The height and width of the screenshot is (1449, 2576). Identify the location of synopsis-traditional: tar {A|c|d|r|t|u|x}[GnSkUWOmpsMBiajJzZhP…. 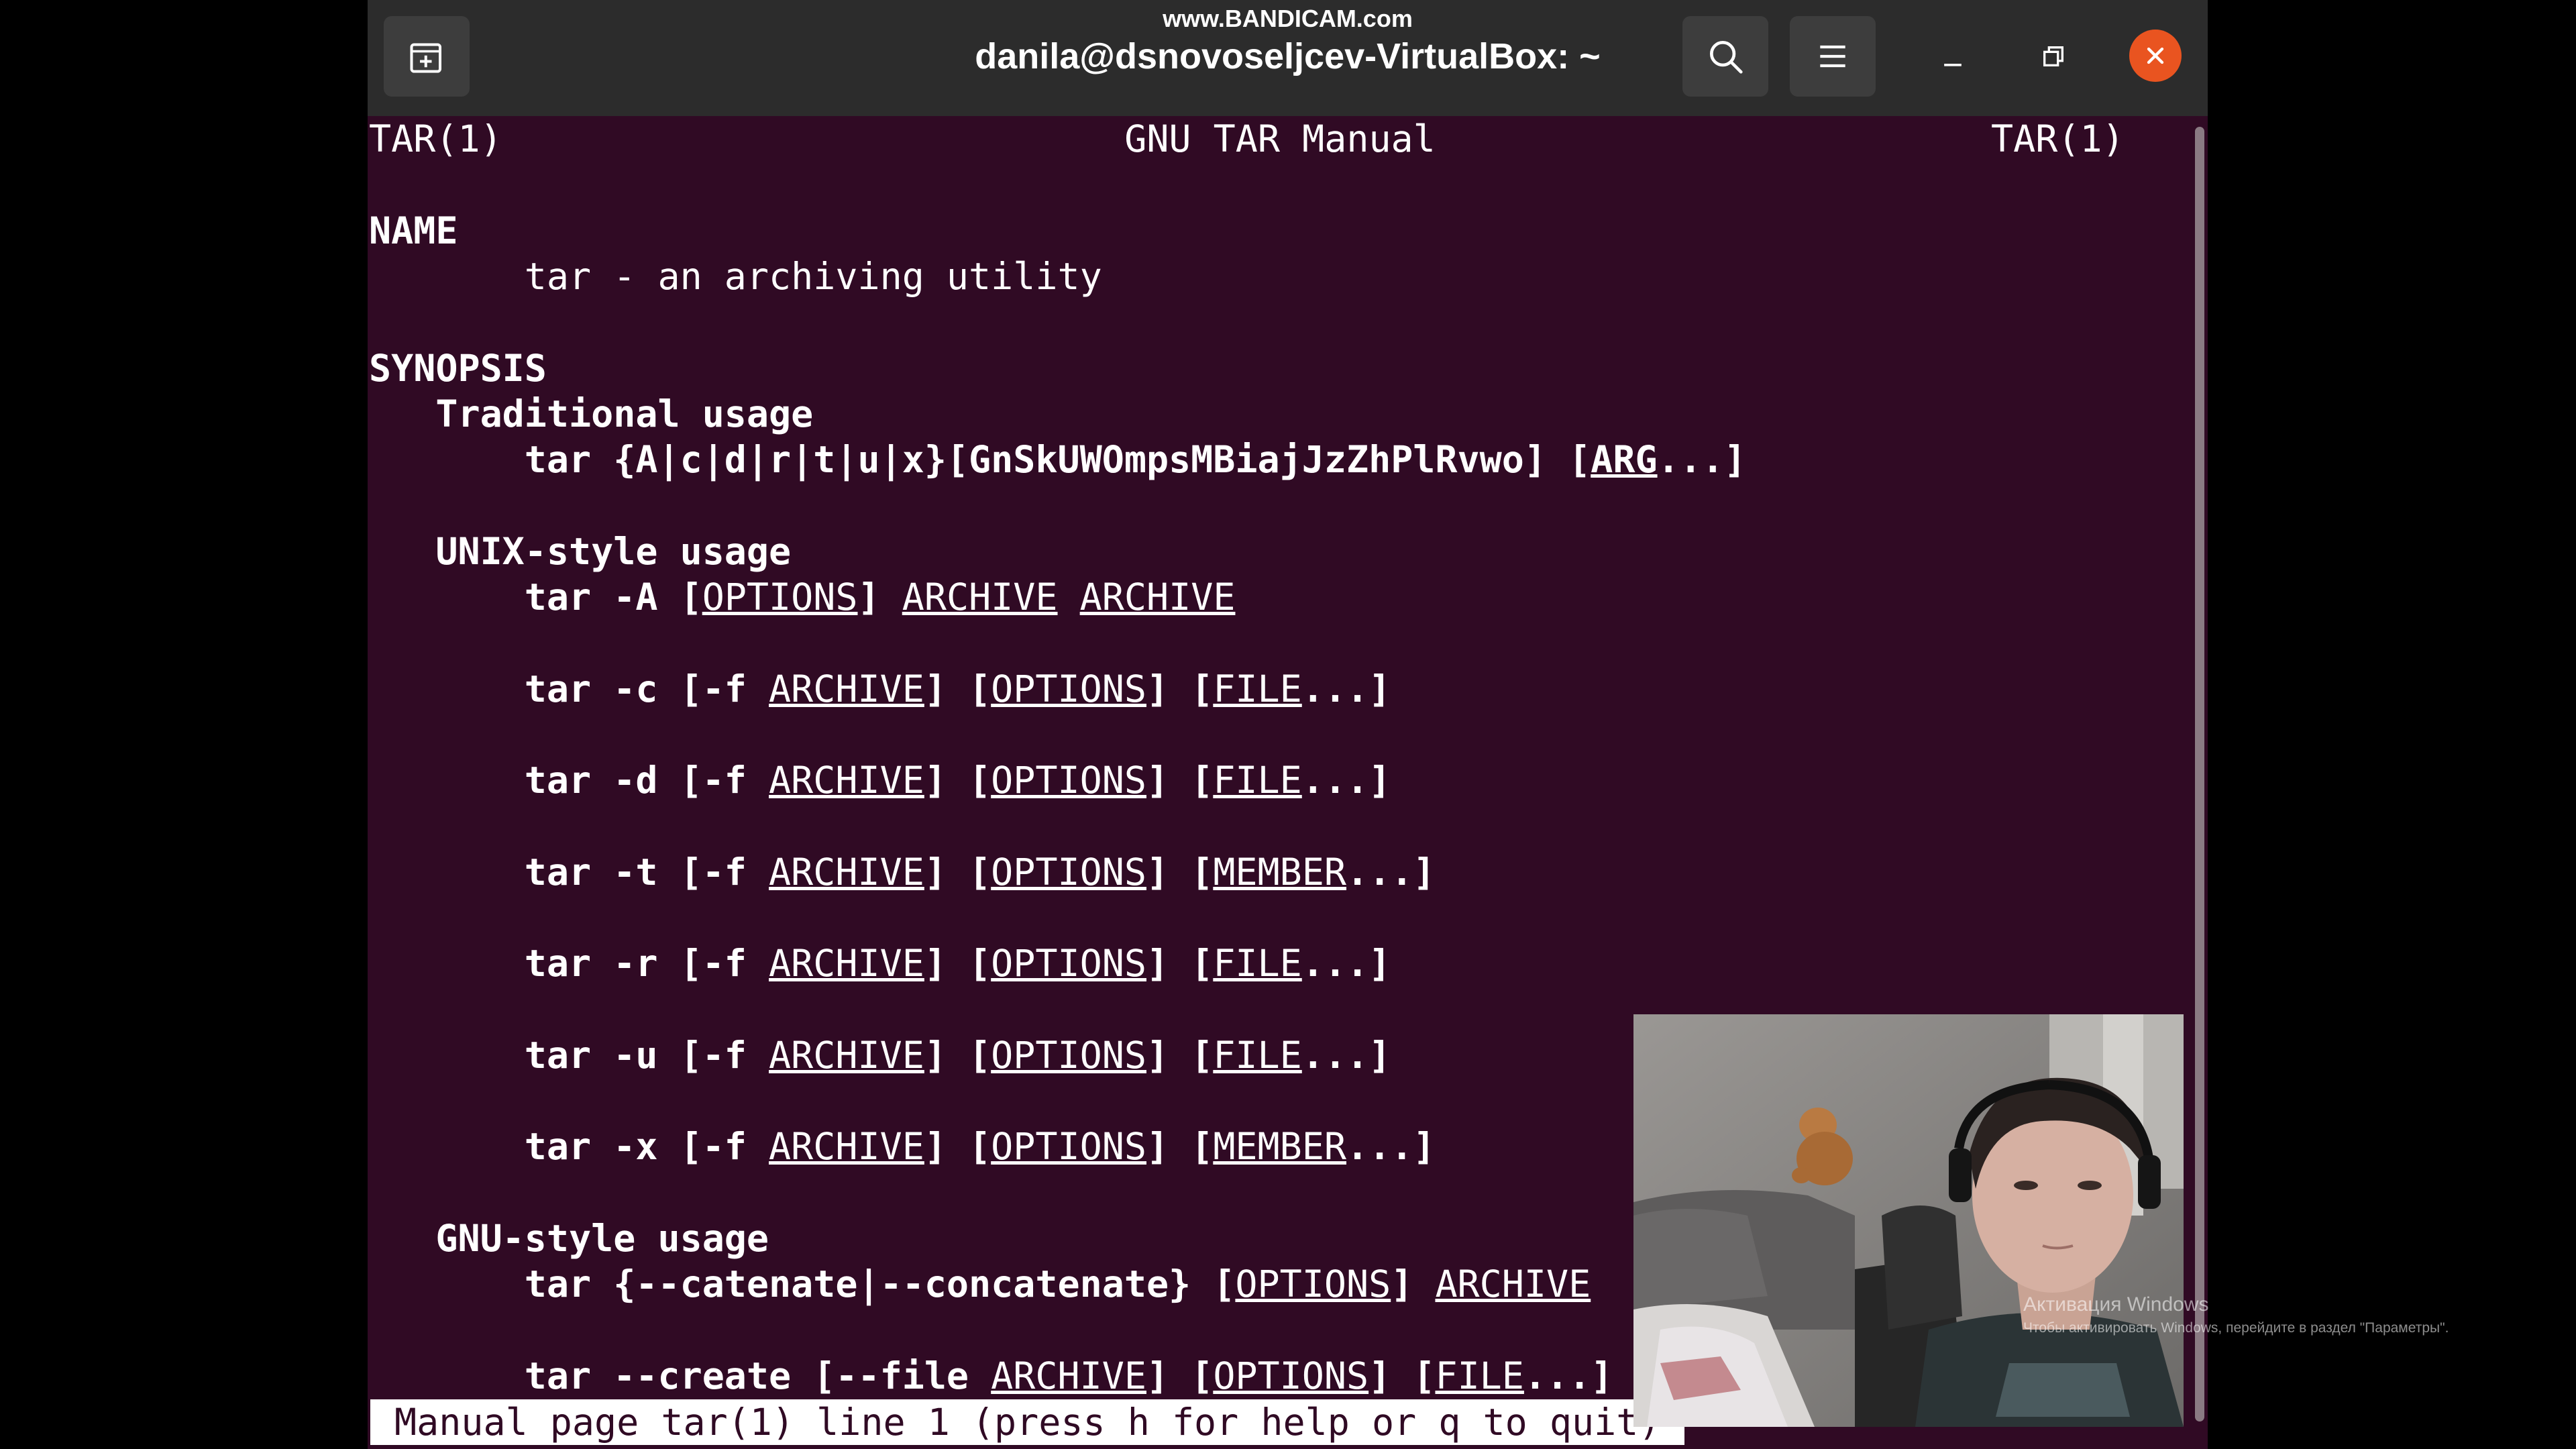
(1057, 459).